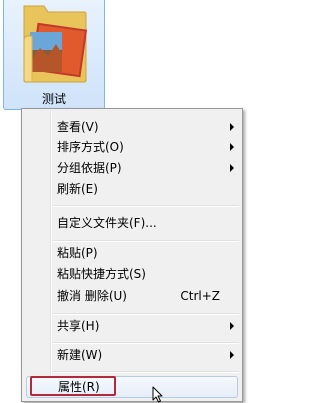  What do you see at coordinates (132, 355) in the screenshot?
I see `menu-item-new: 新建(W)` at bounding box center [132, 355].